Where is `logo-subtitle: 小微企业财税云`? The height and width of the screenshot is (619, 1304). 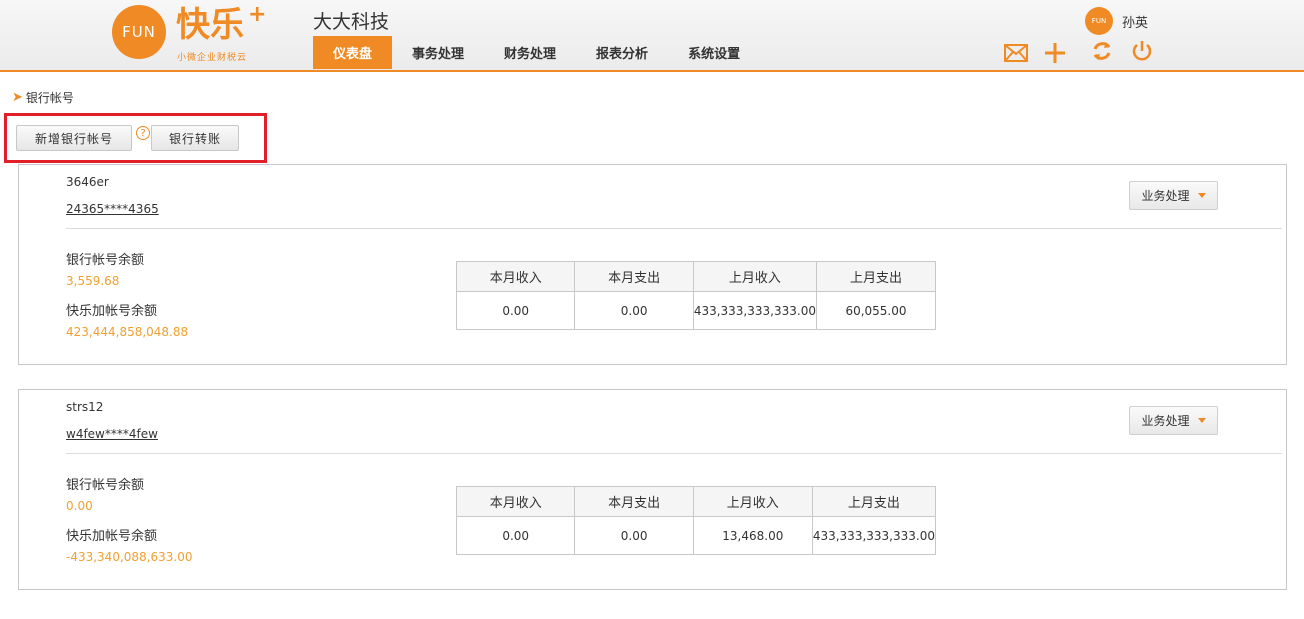
logo-subtitle: 小微企业财税云 is located at coordinates (212, 58).